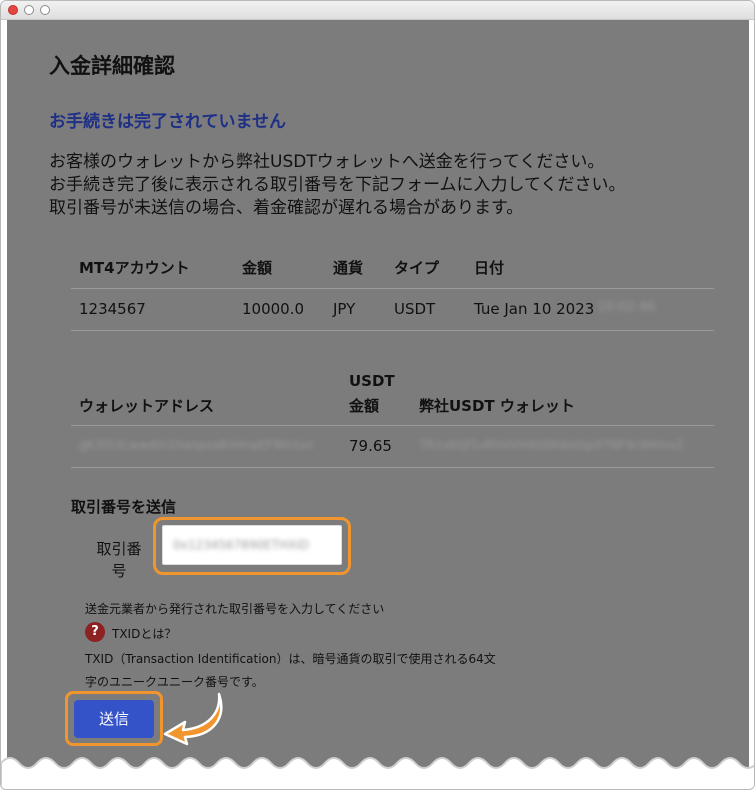 The image size is (755, 790). I want to click on torn-edge-decoration, so click(377, 773).